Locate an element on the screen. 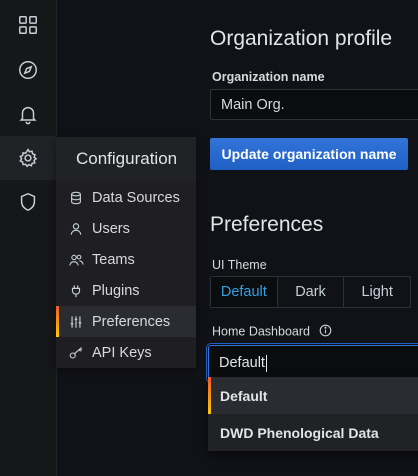  text-cursor is located at coordinates (266, 363).